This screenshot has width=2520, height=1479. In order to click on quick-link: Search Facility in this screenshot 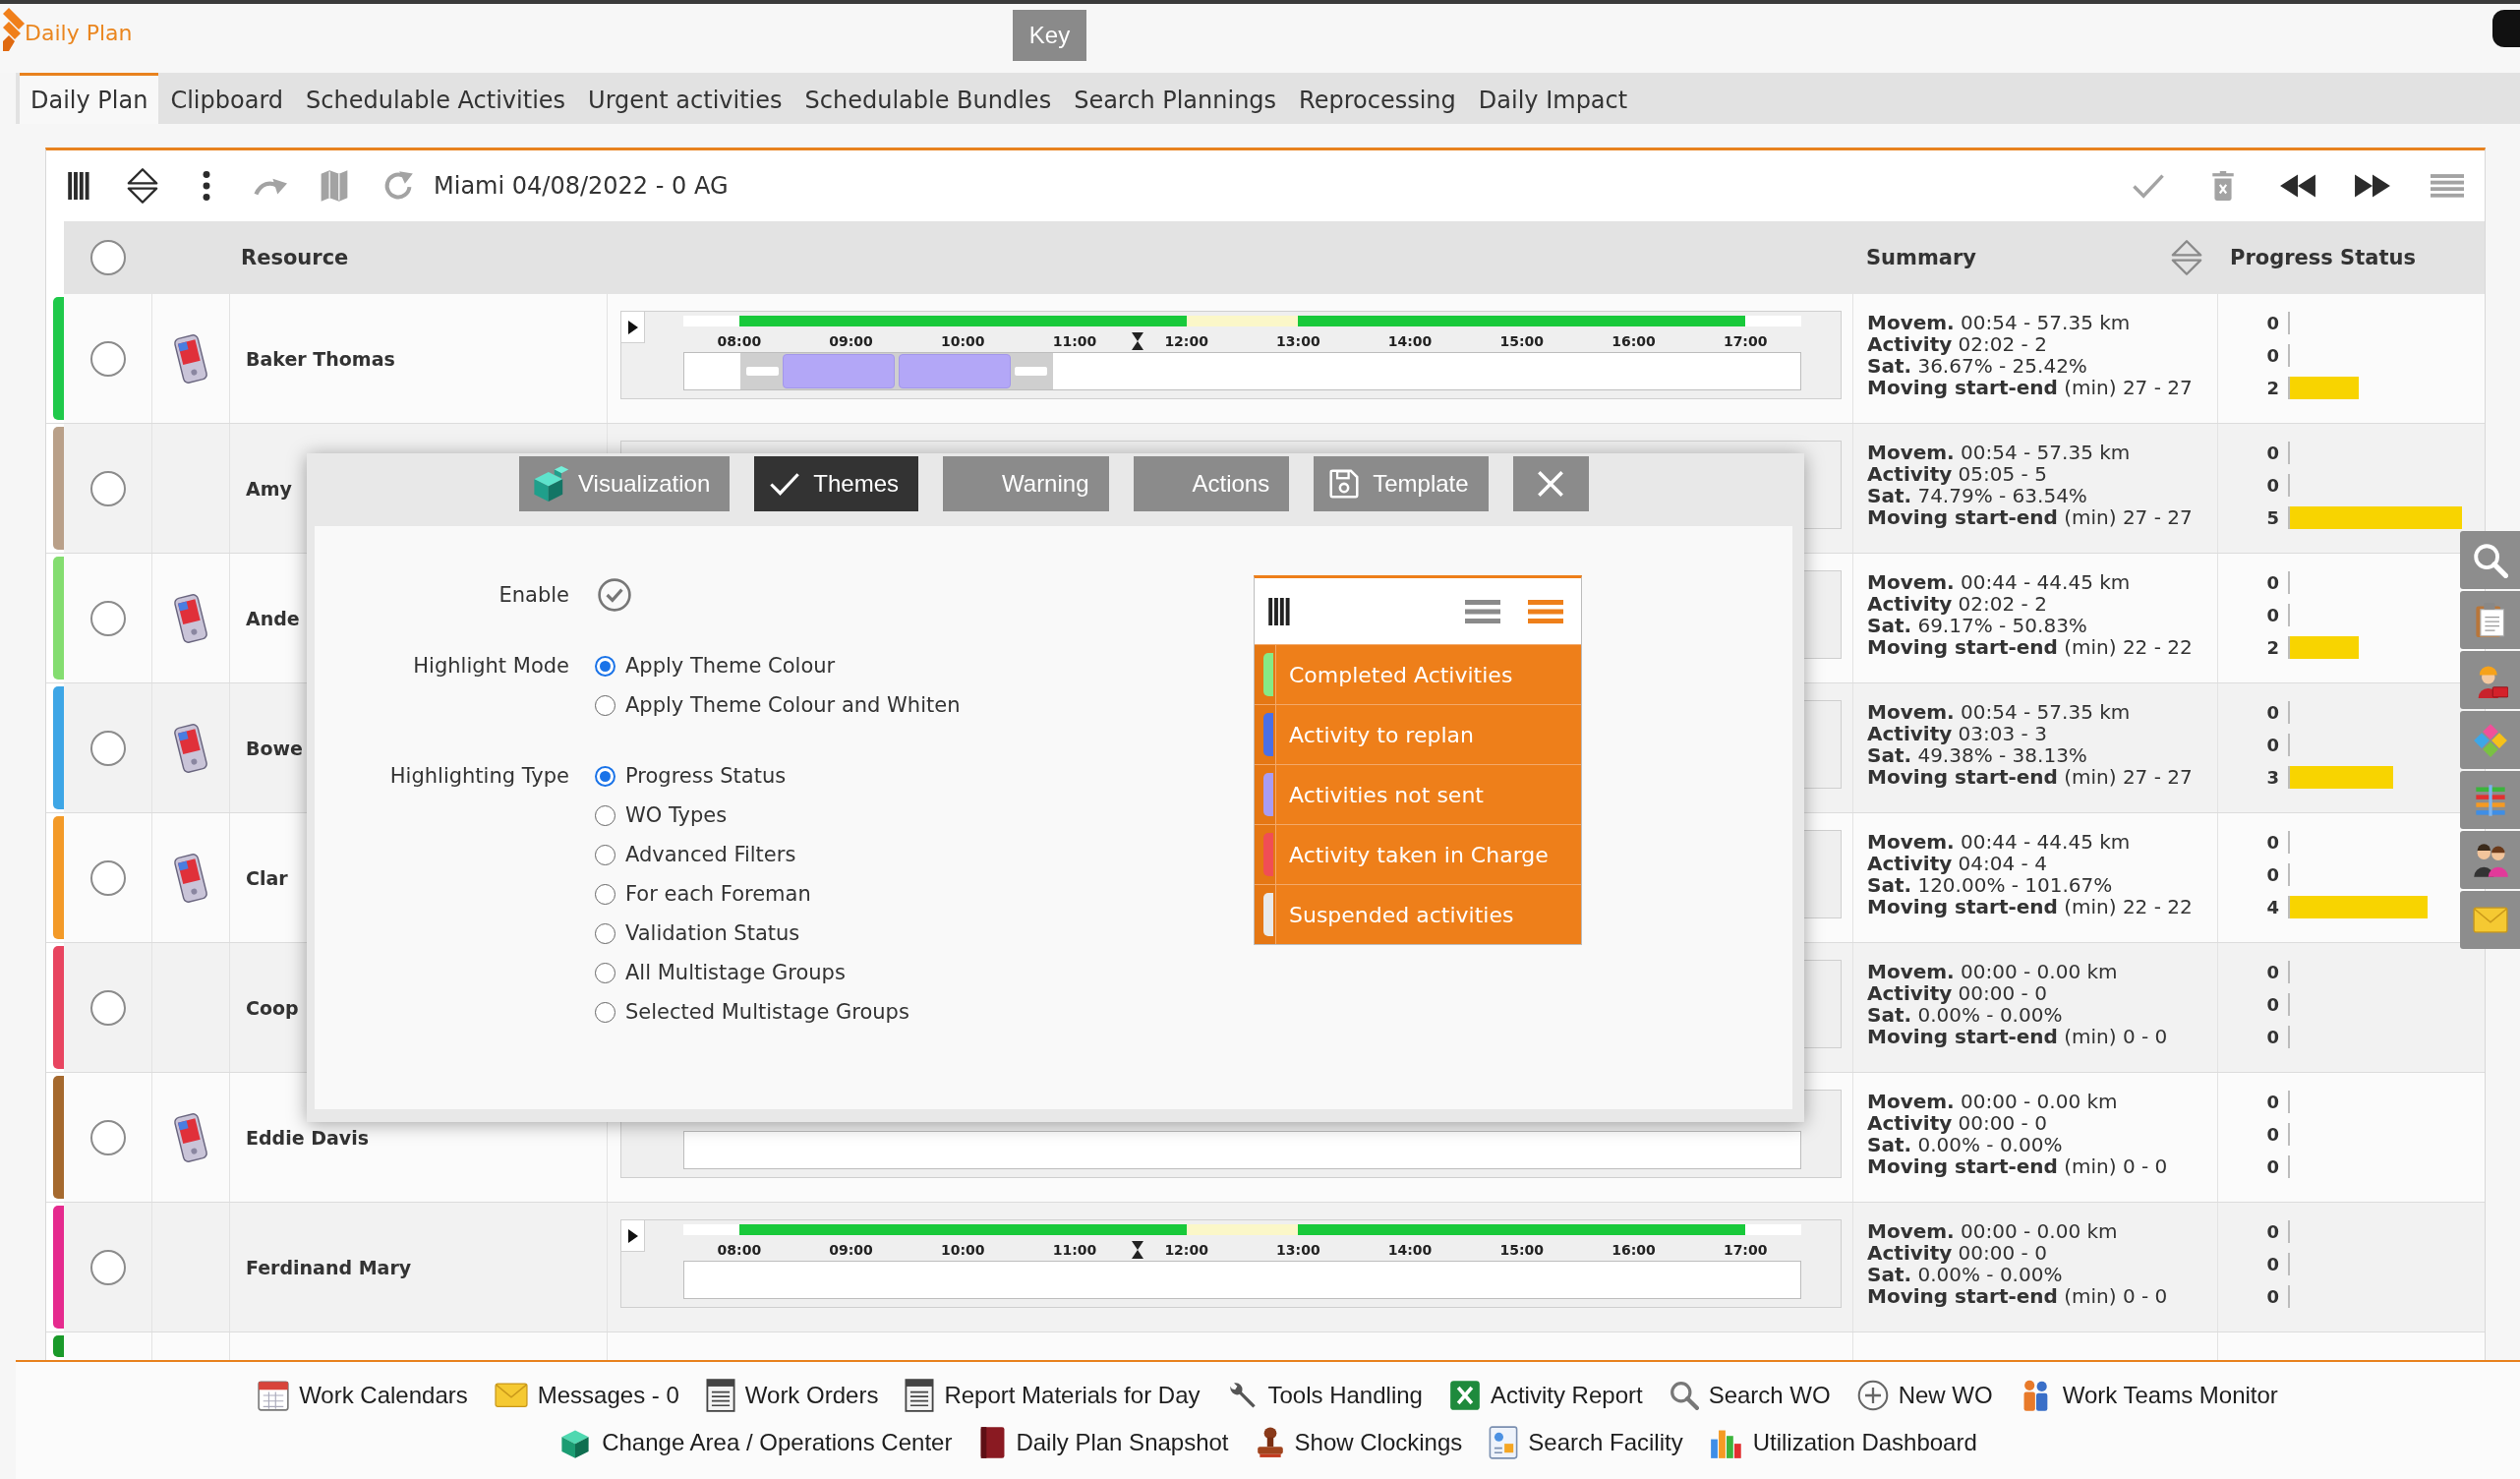, I will do `click(1586, 1442)`.